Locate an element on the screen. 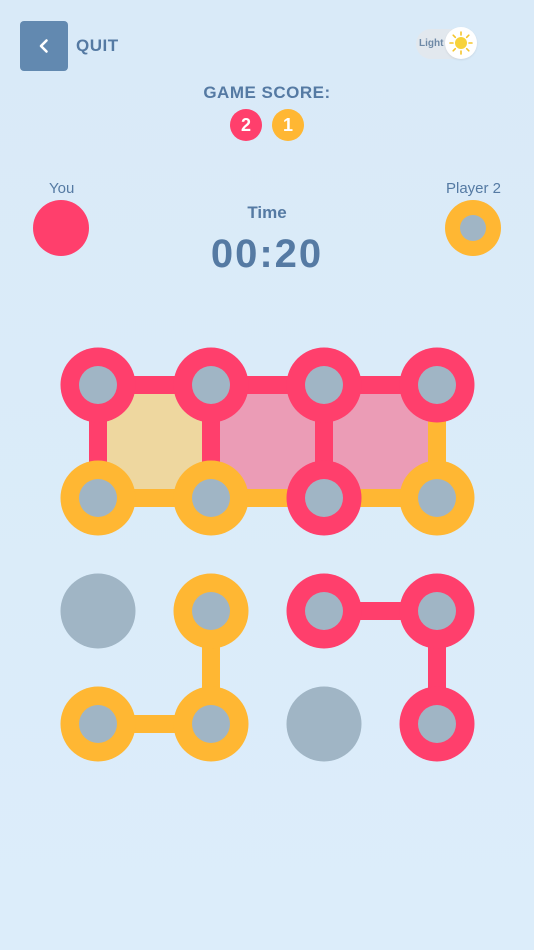  back-button is located at coordinates (44, 46).